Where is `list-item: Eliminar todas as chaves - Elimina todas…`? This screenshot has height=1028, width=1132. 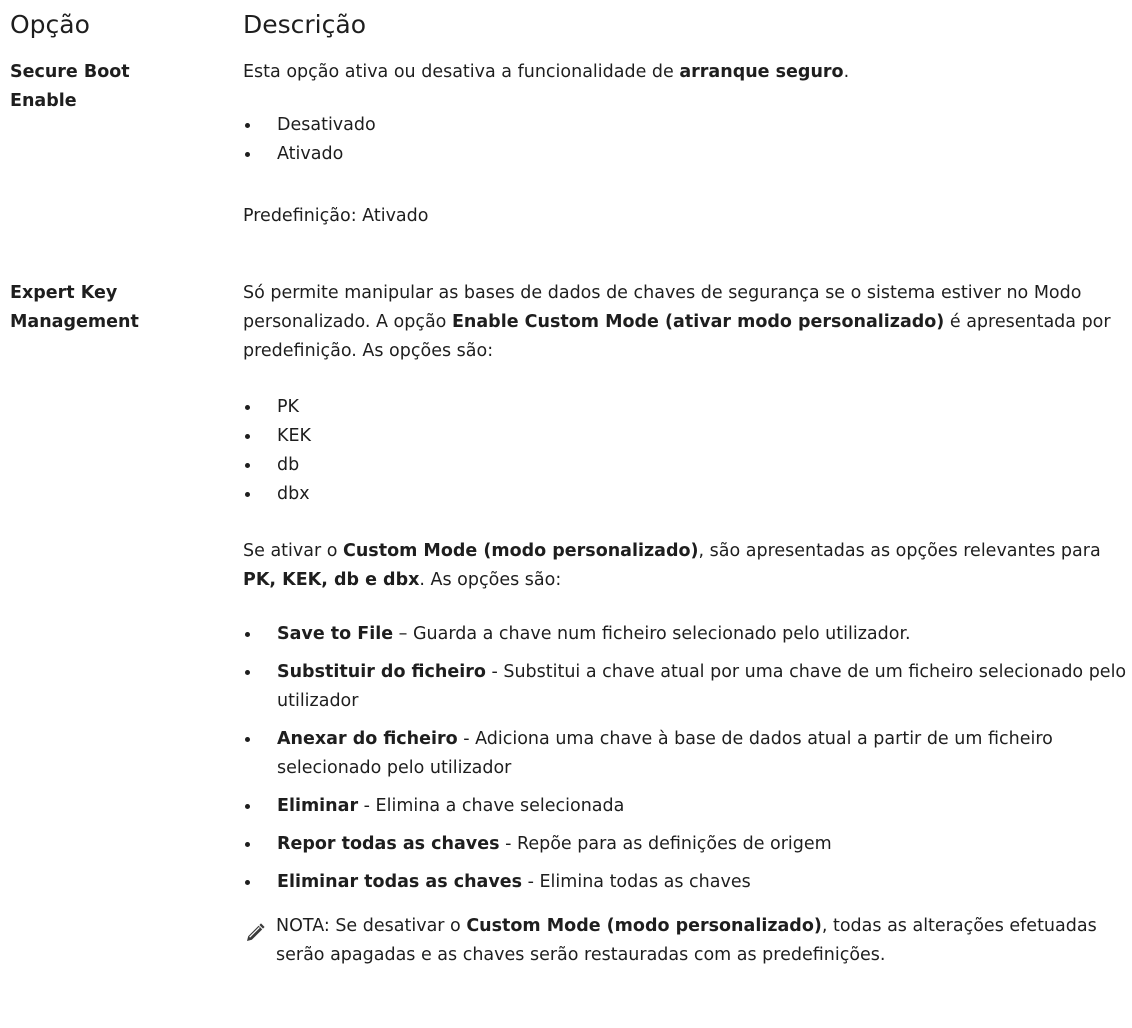 list-item: Eliminar todas as chaves - Elimina todas… is located at coordinates (685, 882).